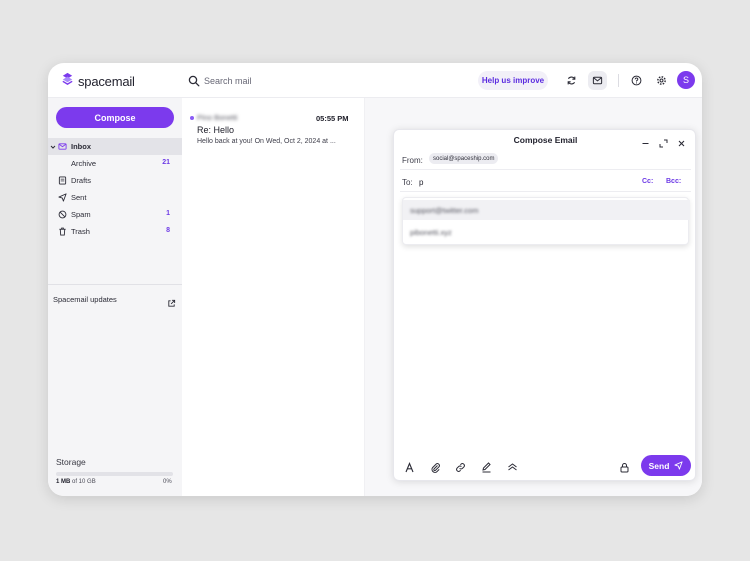  I want to click on sidebar-item-inbox: Inbox, so click(115, 146).